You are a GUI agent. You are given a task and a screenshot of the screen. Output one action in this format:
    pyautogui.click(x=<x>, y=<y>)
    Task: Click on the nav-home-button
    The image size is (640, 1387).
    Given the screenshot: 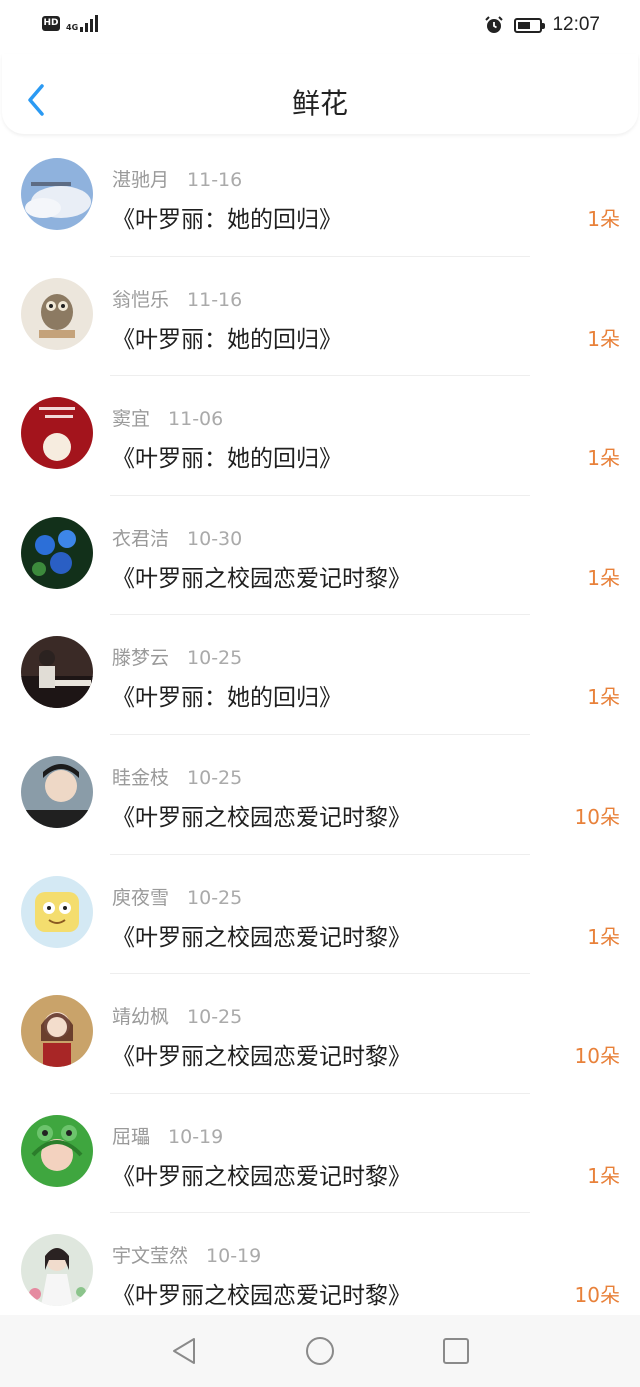 What is the action you would take?
    pyautogui.click(x=320, y=1351)
    